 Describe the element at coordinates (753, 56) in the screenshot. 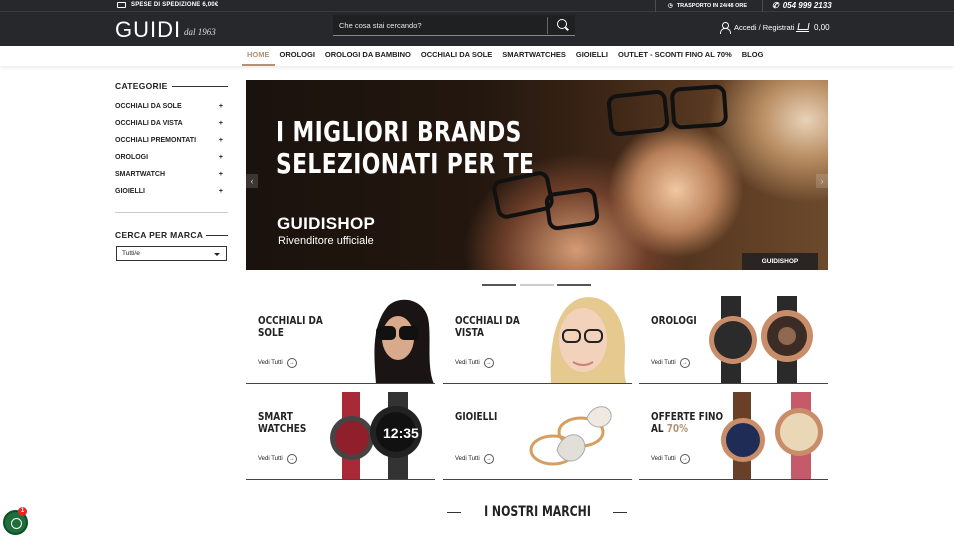

I see `nav-item-blog: BLOG` at that location.